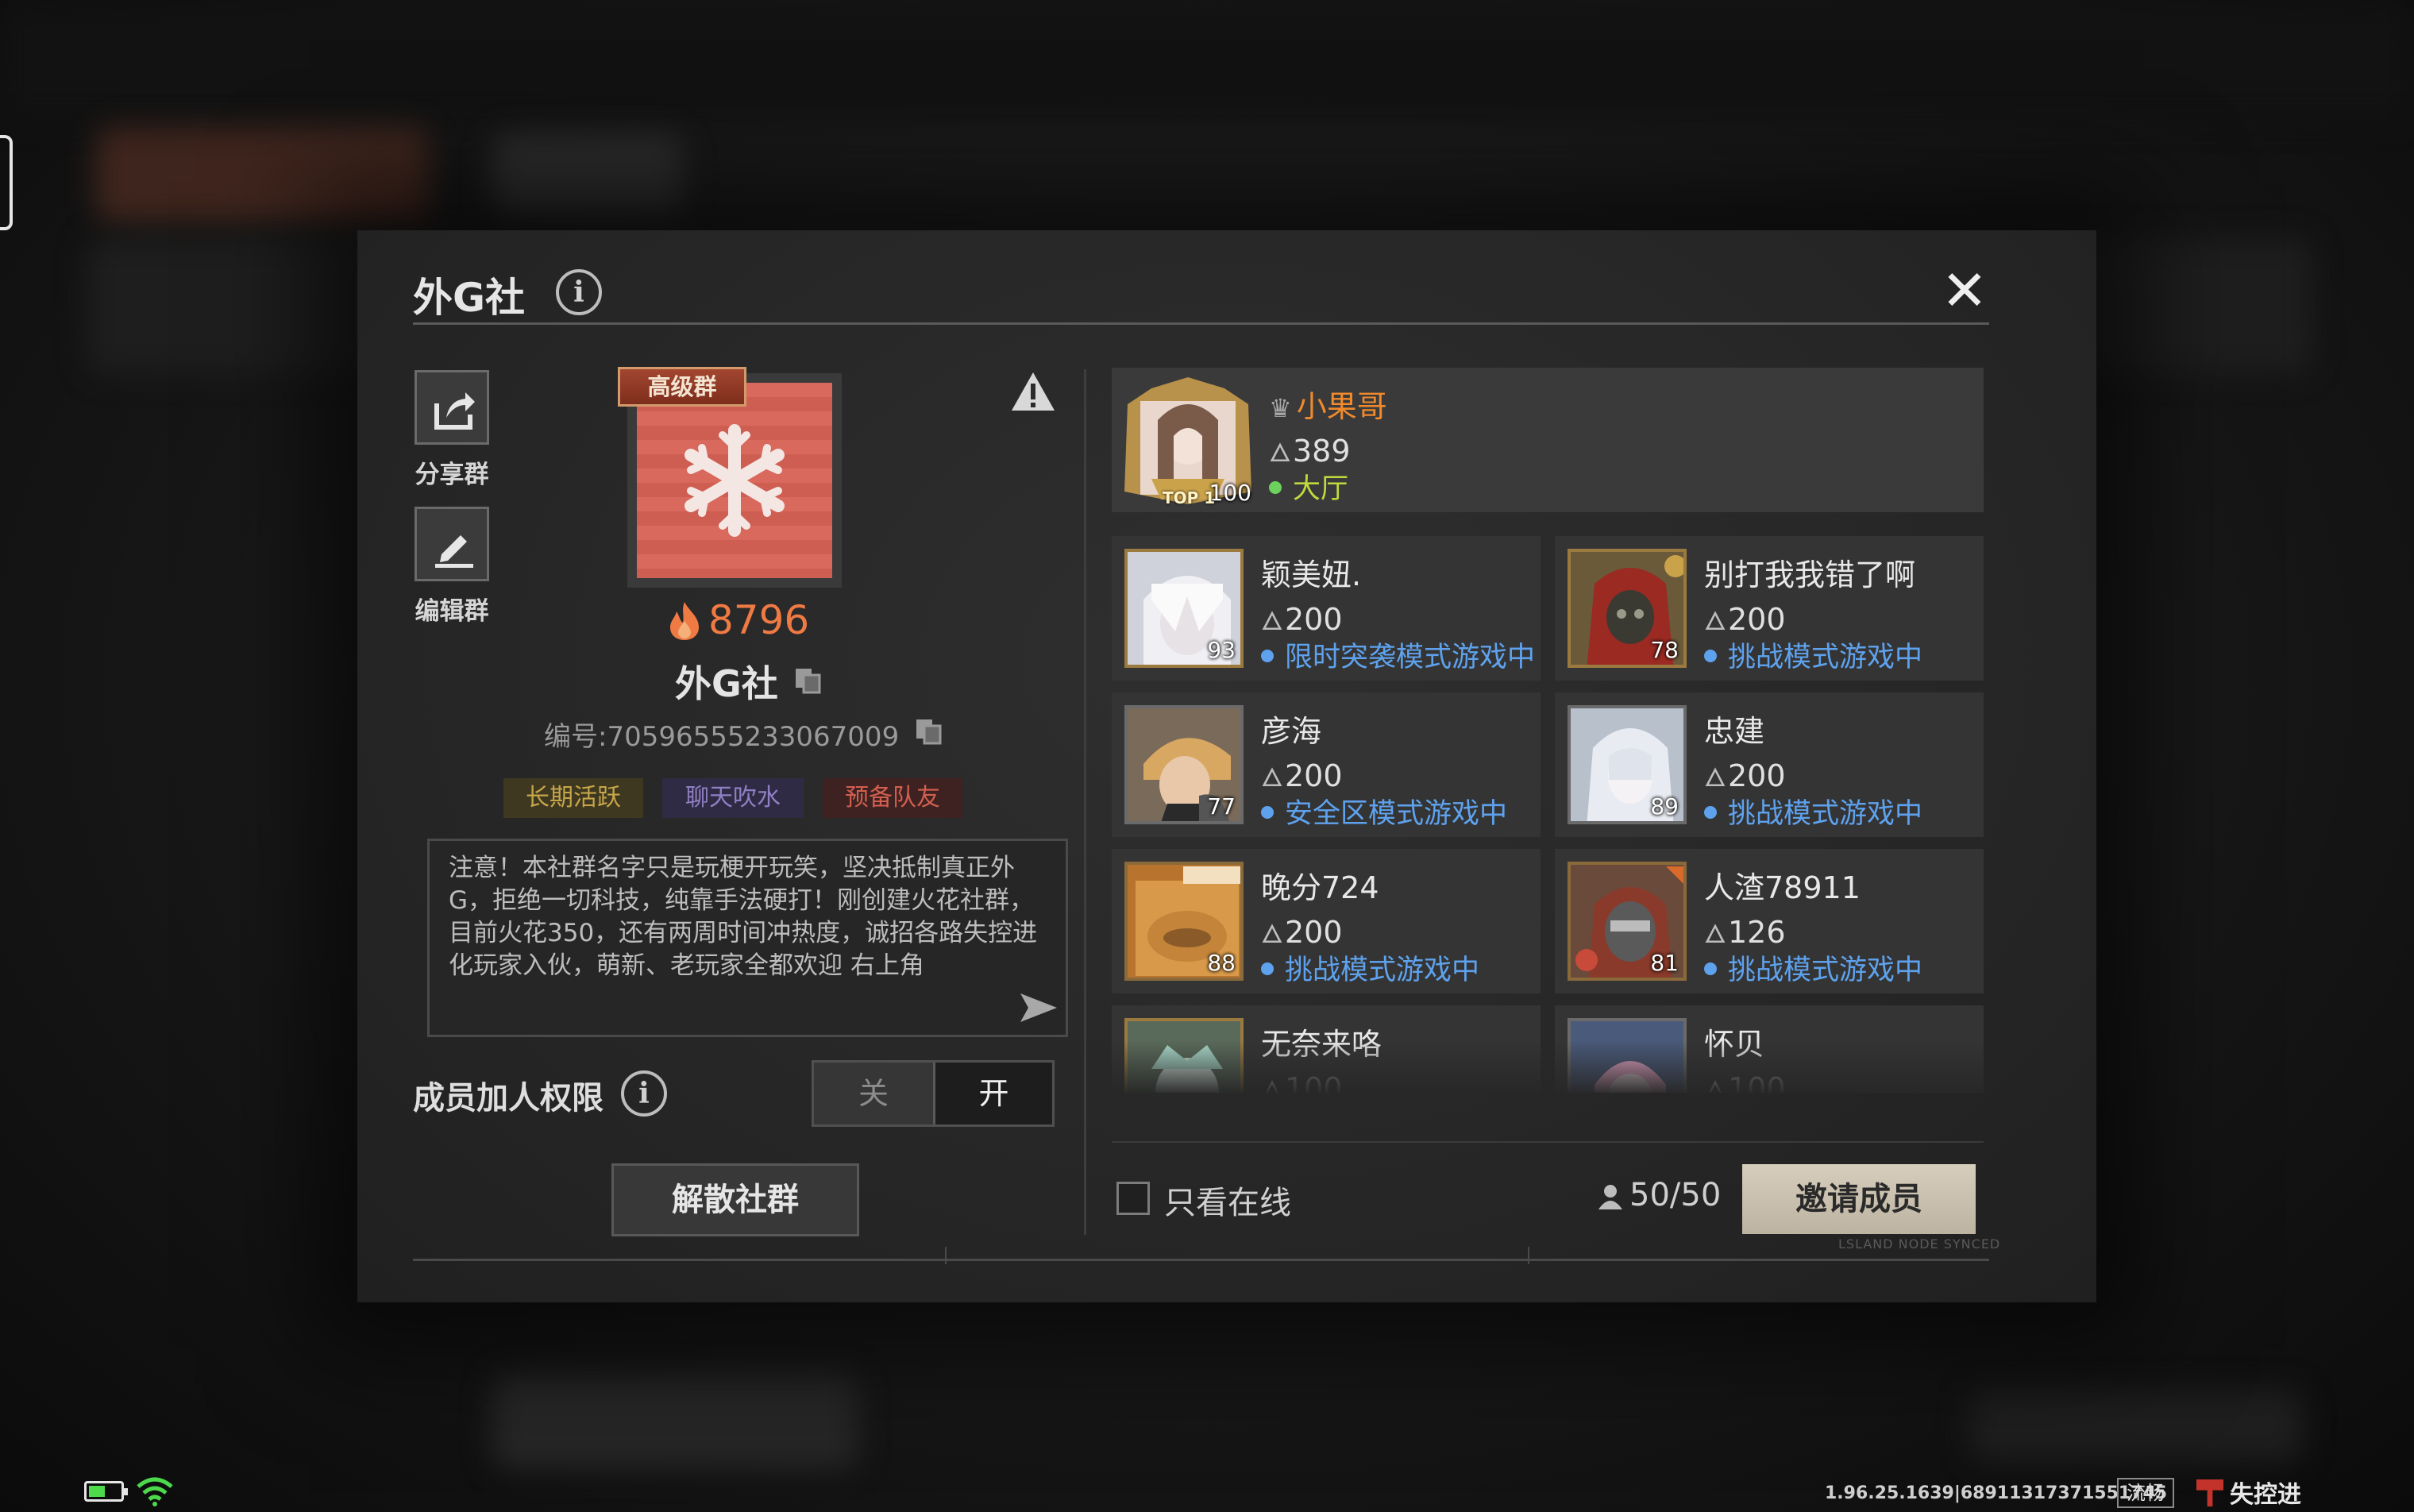  What do you see at coordinates (1548, 440) in the screenshot?
I see `leader-card: 100 TOP 1 ♛ 小果哥 🜂389 大厅` at bounding box center [1548, 440].